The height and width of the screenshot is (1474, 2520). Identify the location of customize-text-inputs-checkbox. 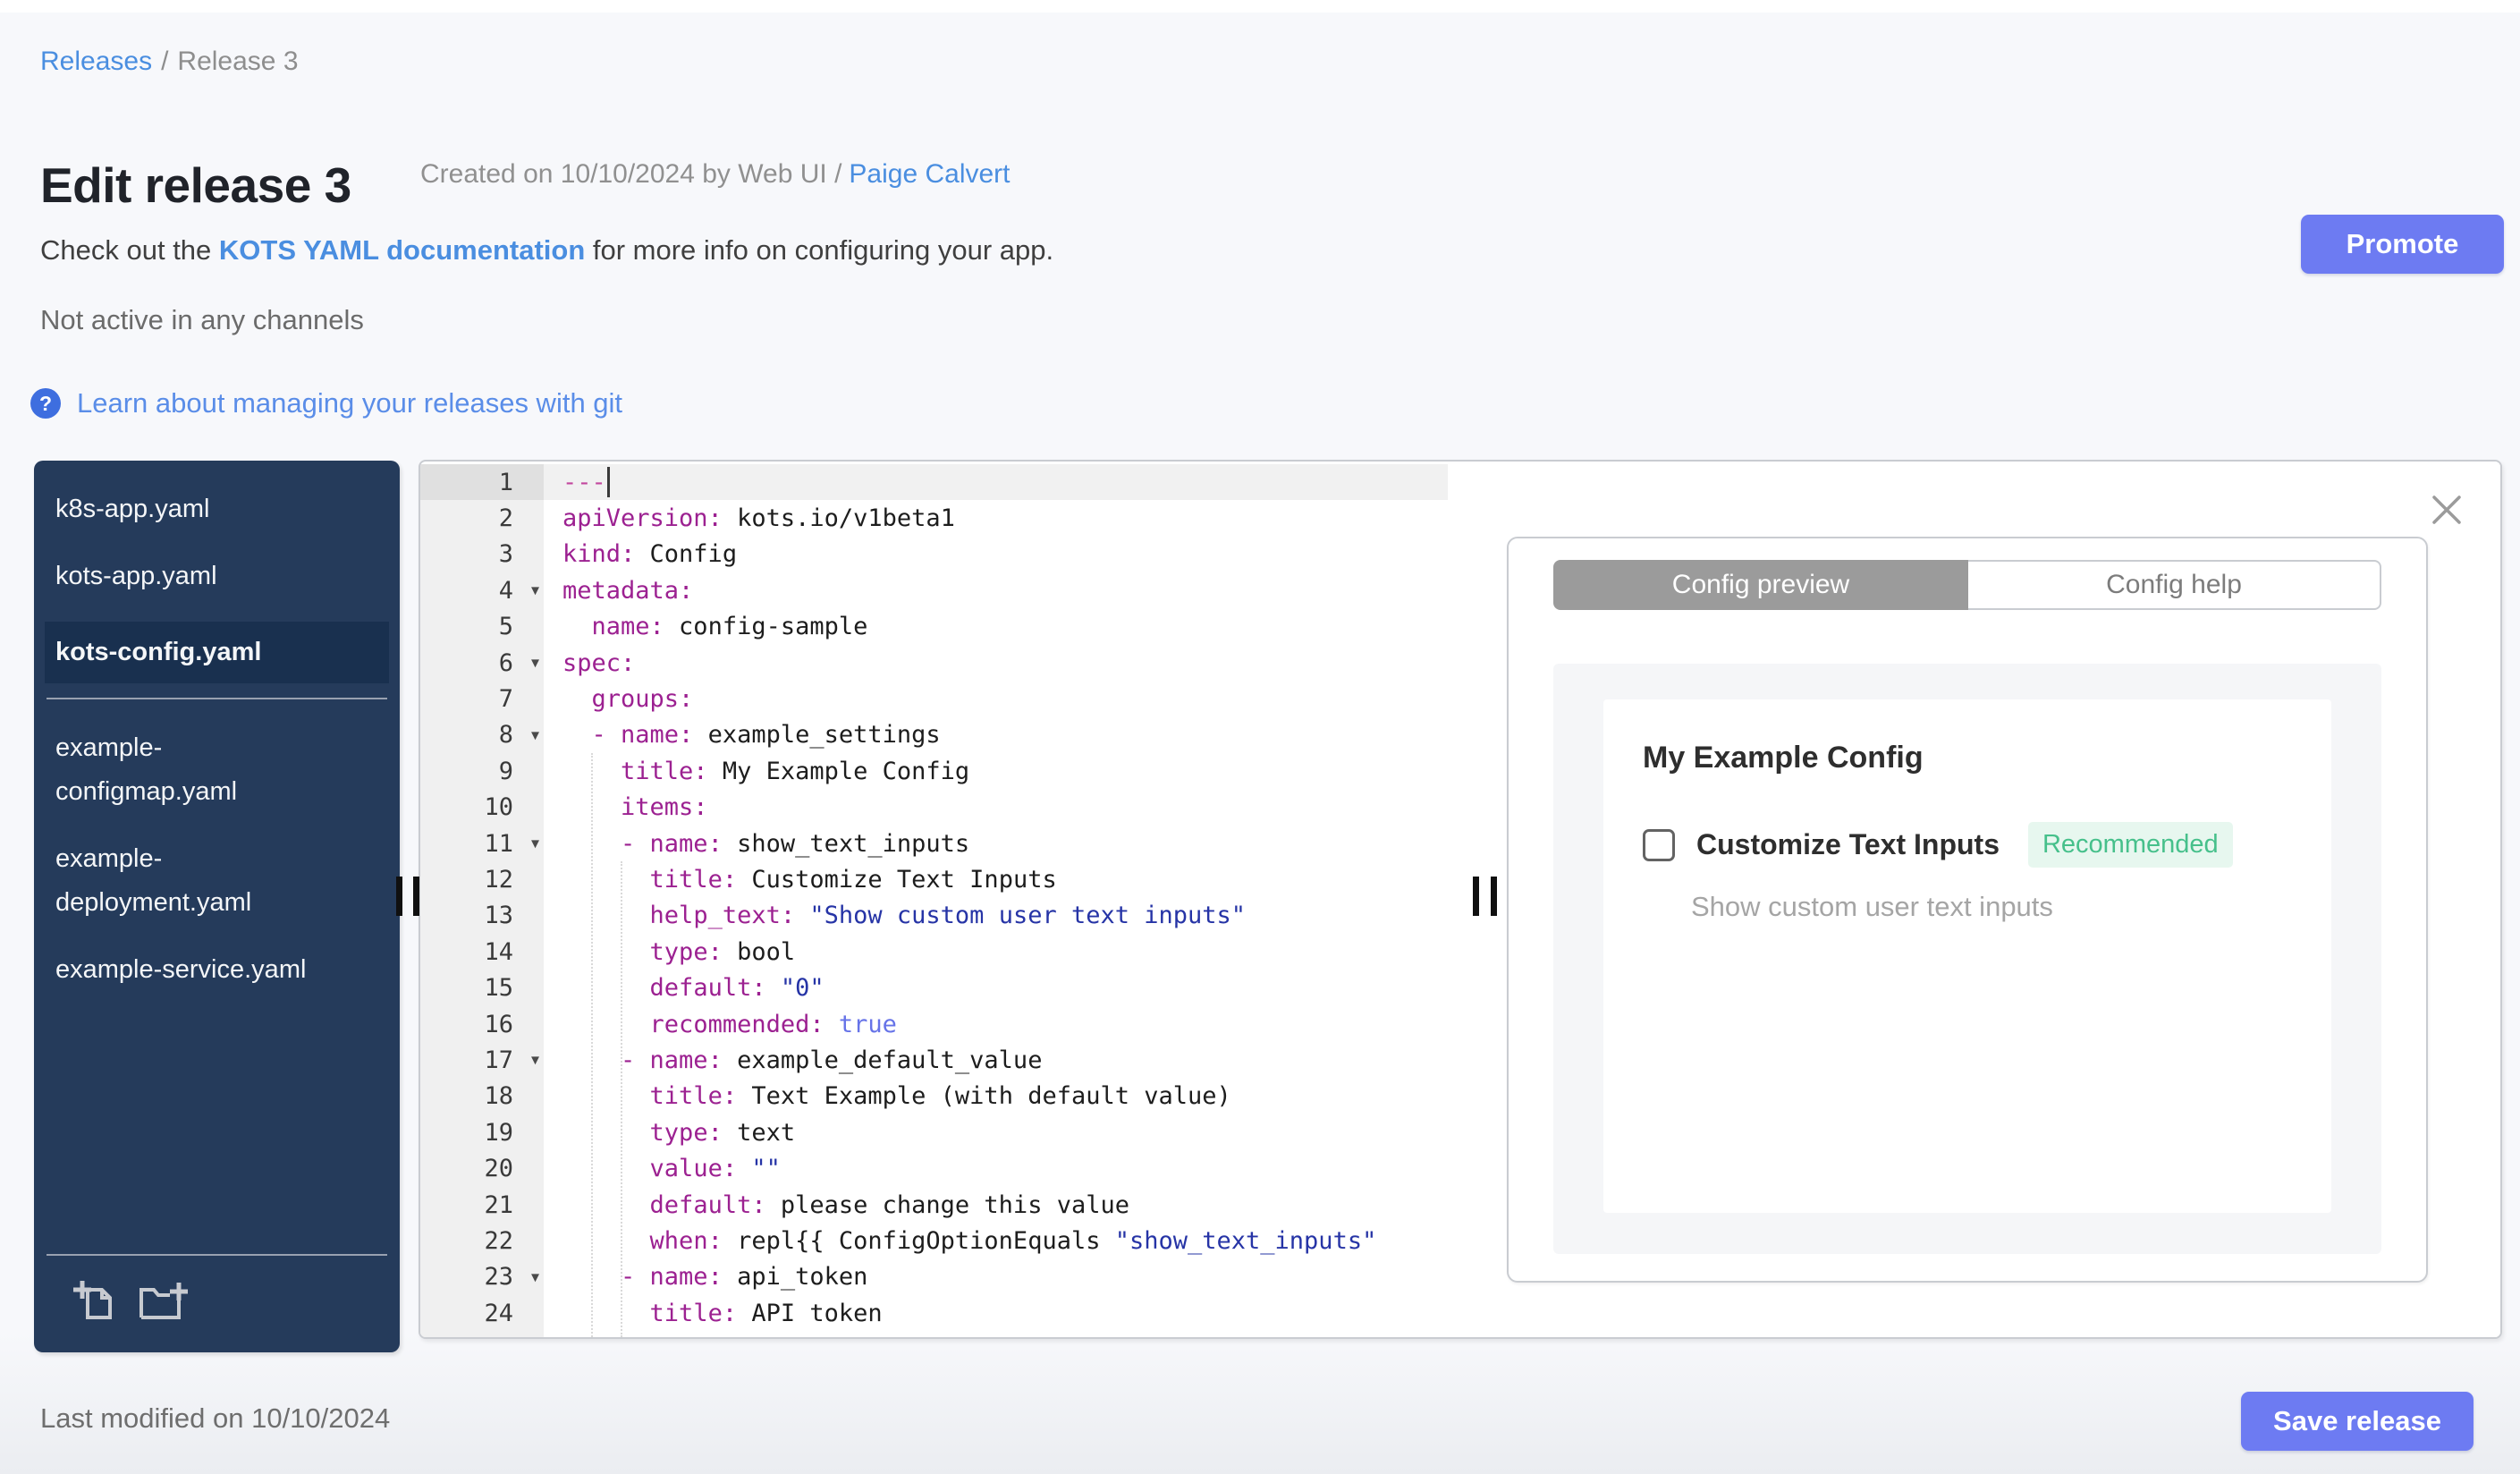
(1659, 844).